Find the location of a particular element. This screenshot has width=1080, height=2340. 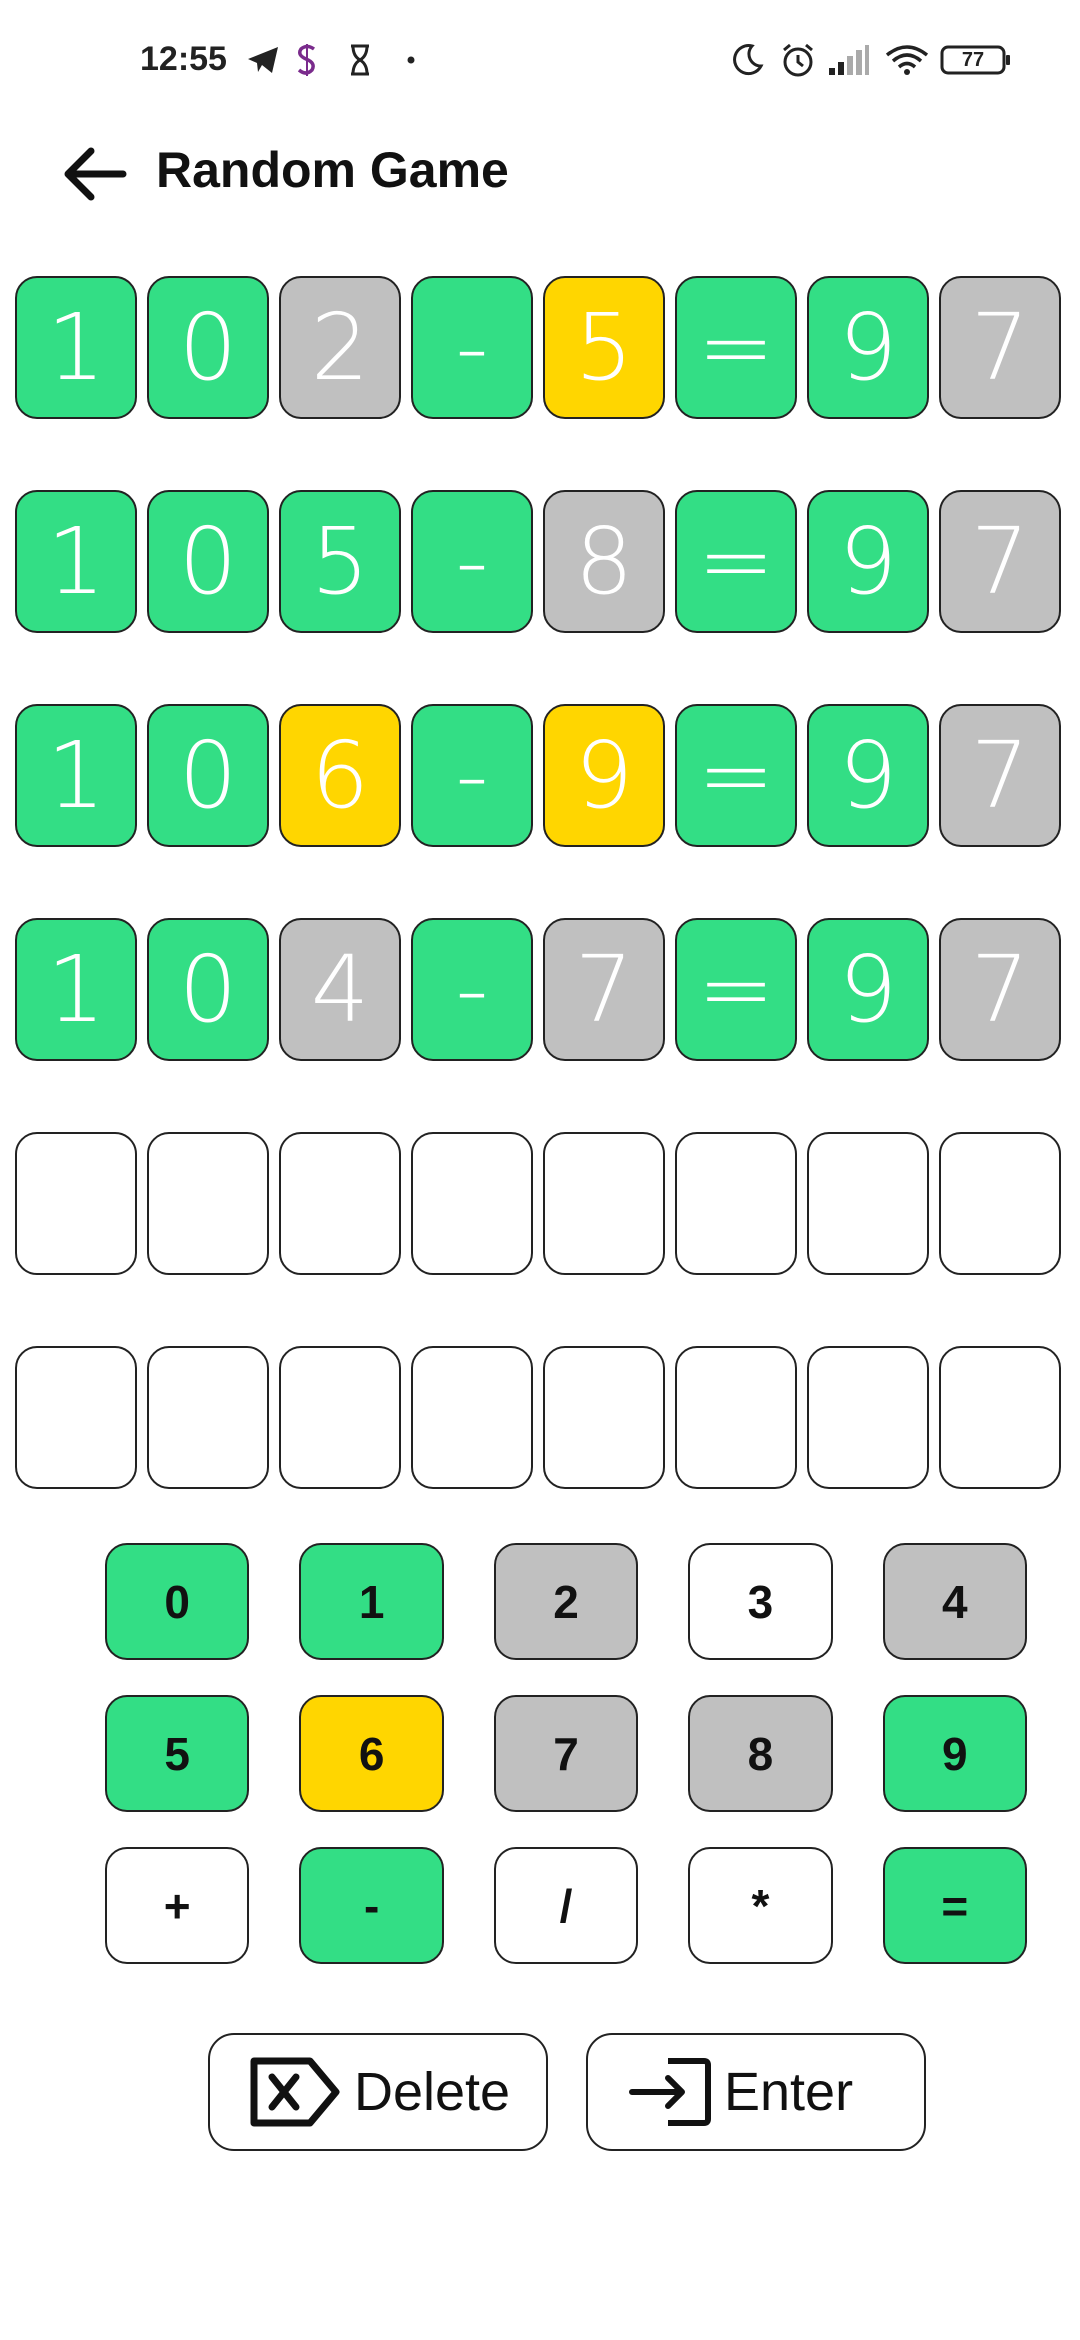

key-button: + is located at coordinates (177, 1905).